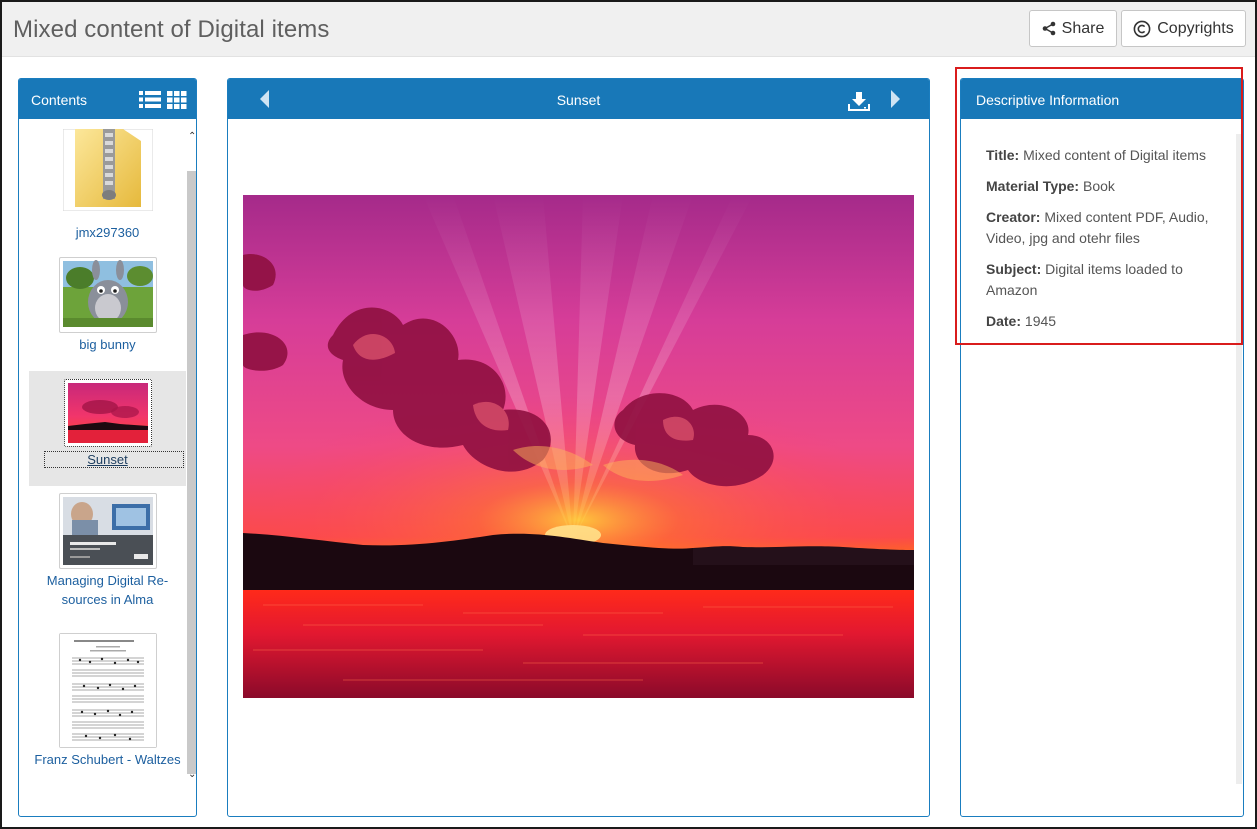  Describe the element at coordinates (107, 344) in the screenshot. I see `list-item-label: big bunny` at that location.